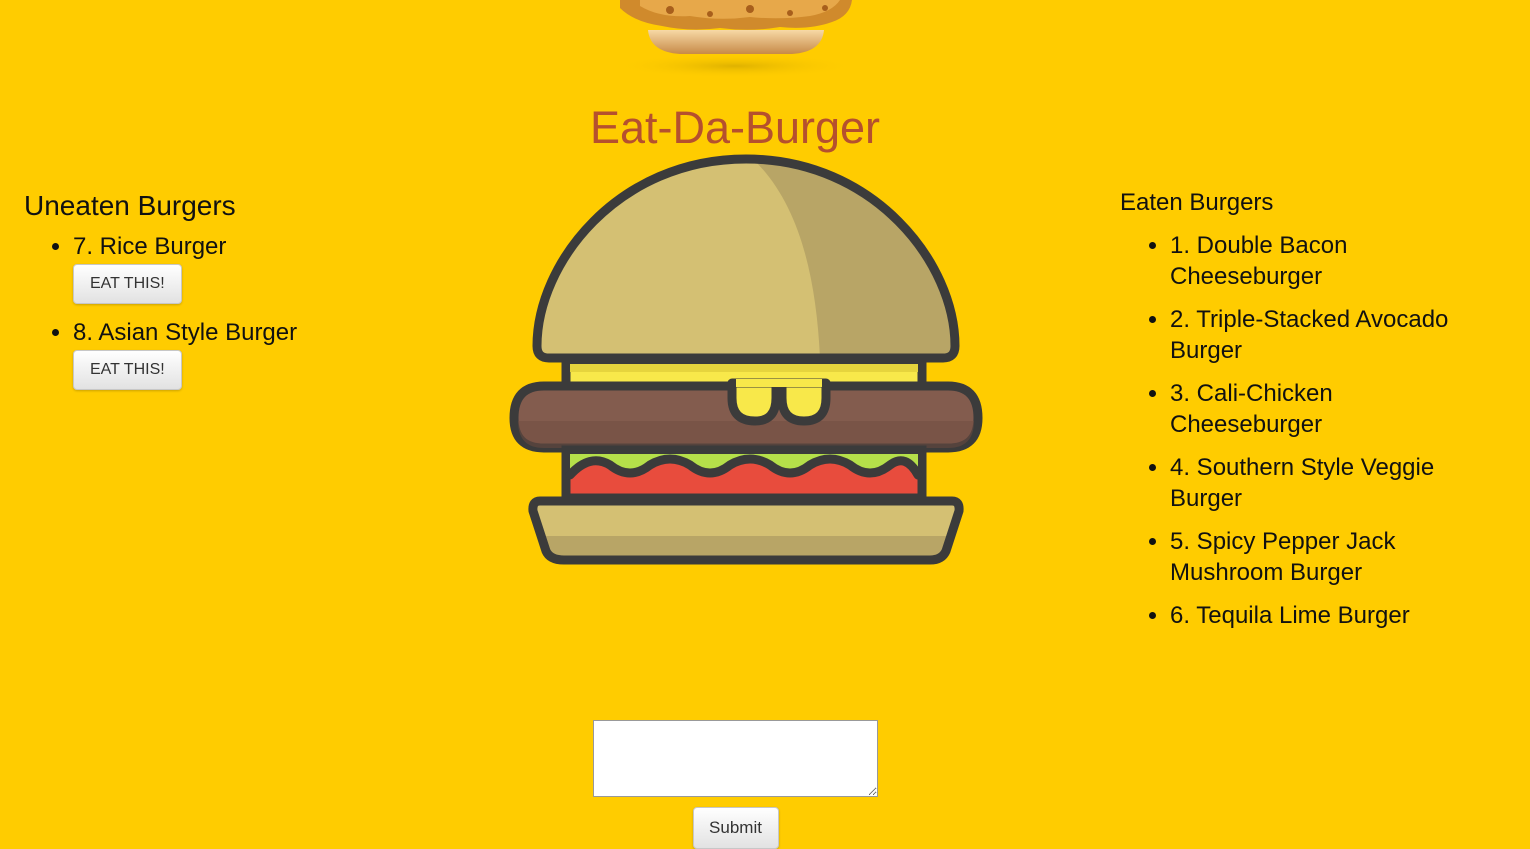 This screenshot has width=1530, height=849. What do you see at coordinates (248, 268) in the screenshot?
I see `list-item: 7. Rice Burger EAT THIS!` at bounding box center [248, 268].